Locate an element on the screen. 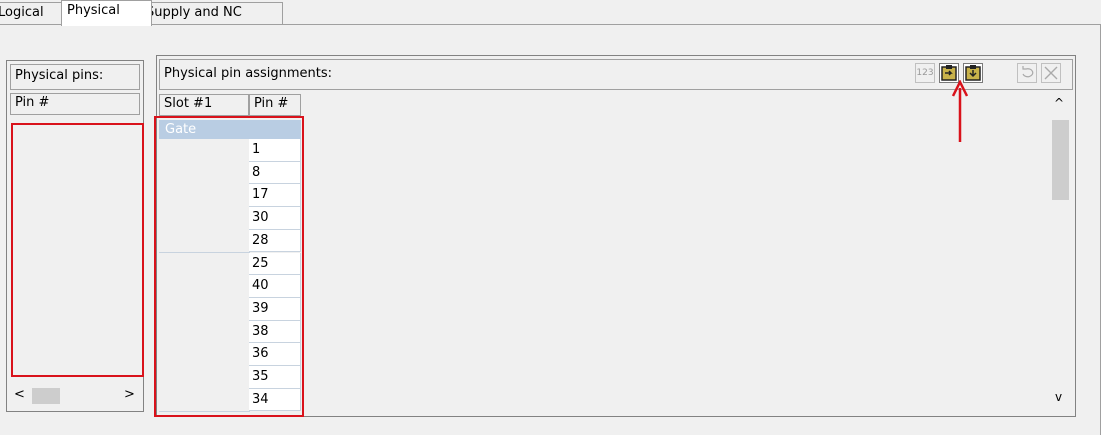 The image size is (1101, 435). scrollbar-thumb is located at coordinates (46, 396).